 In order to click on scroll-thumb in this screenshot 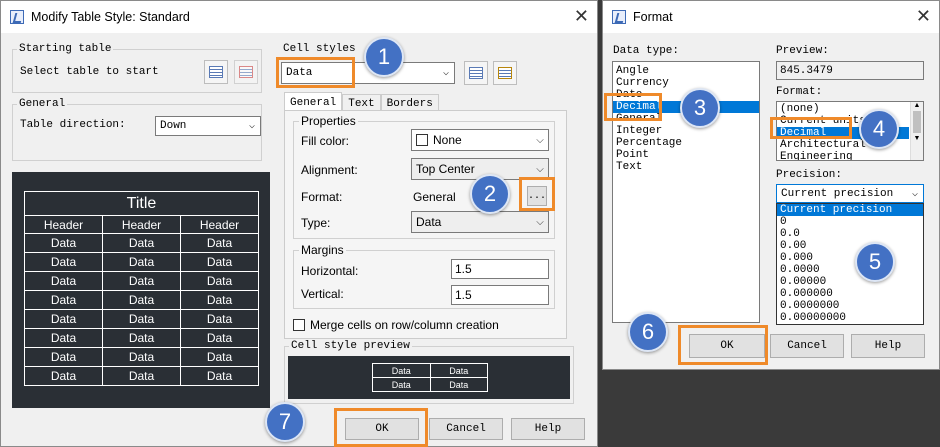, I will do `click(917, 122)`.